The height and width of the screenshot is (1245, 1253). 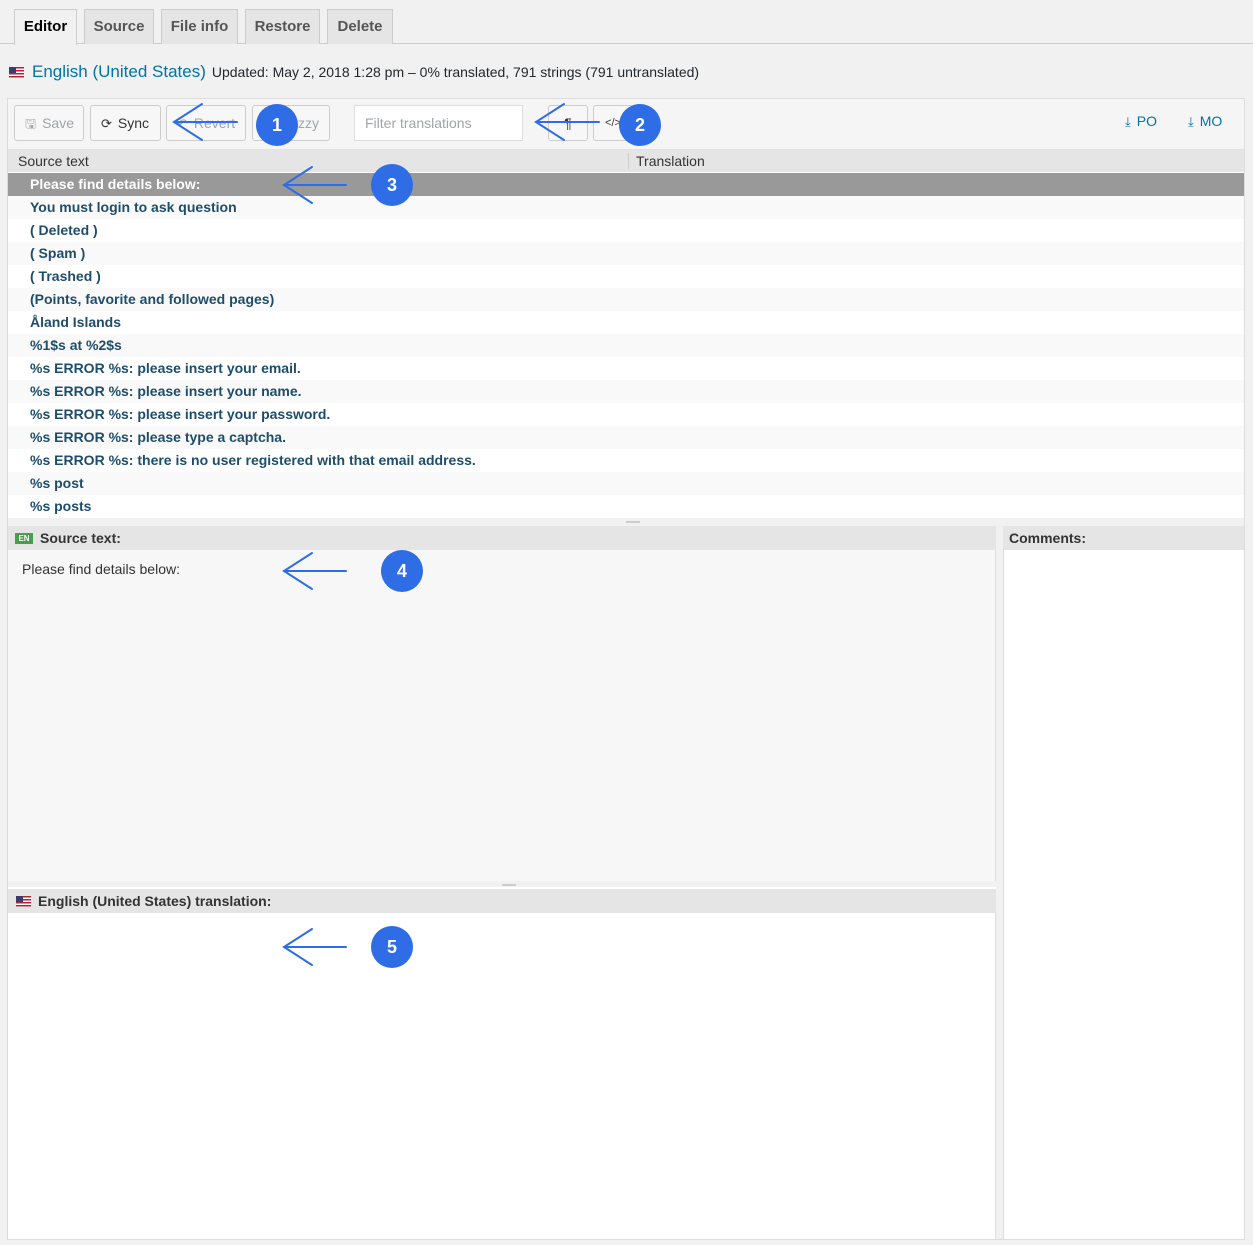 I want to click on annotation-badge-3: 3, so click(x=392, y=185).